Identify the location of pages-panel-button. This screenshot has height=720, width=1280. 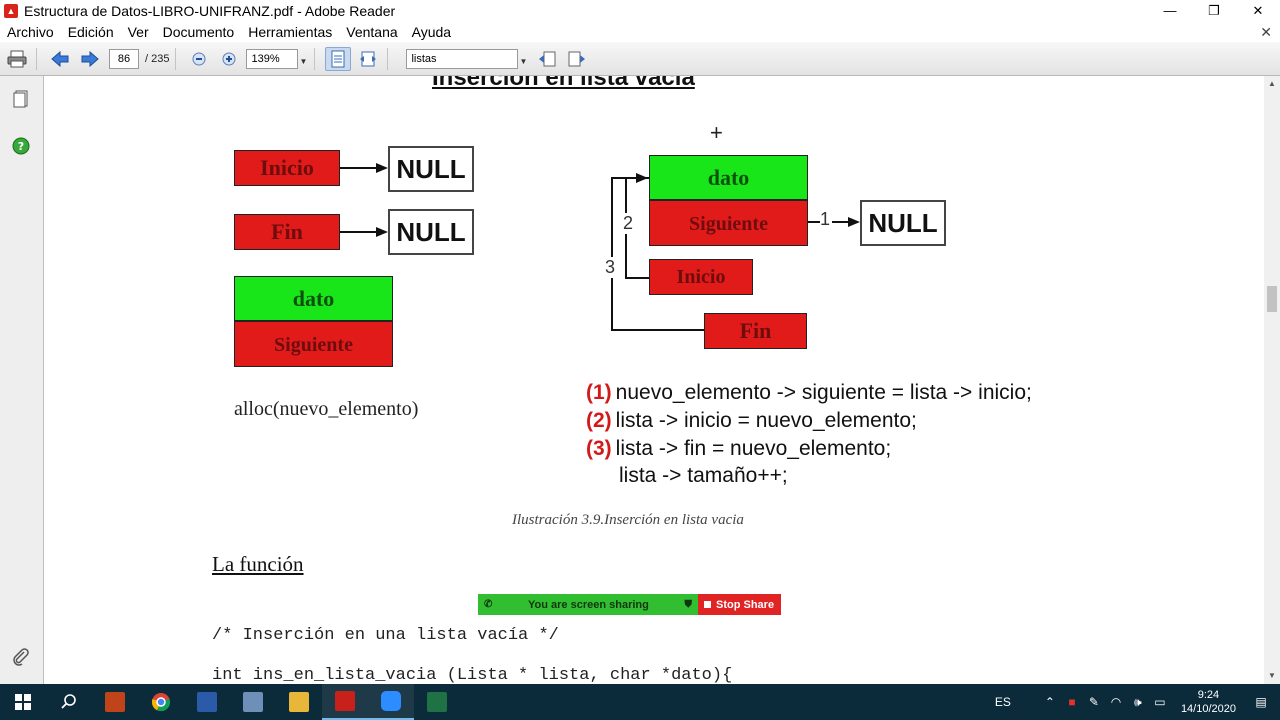
(21, 99).